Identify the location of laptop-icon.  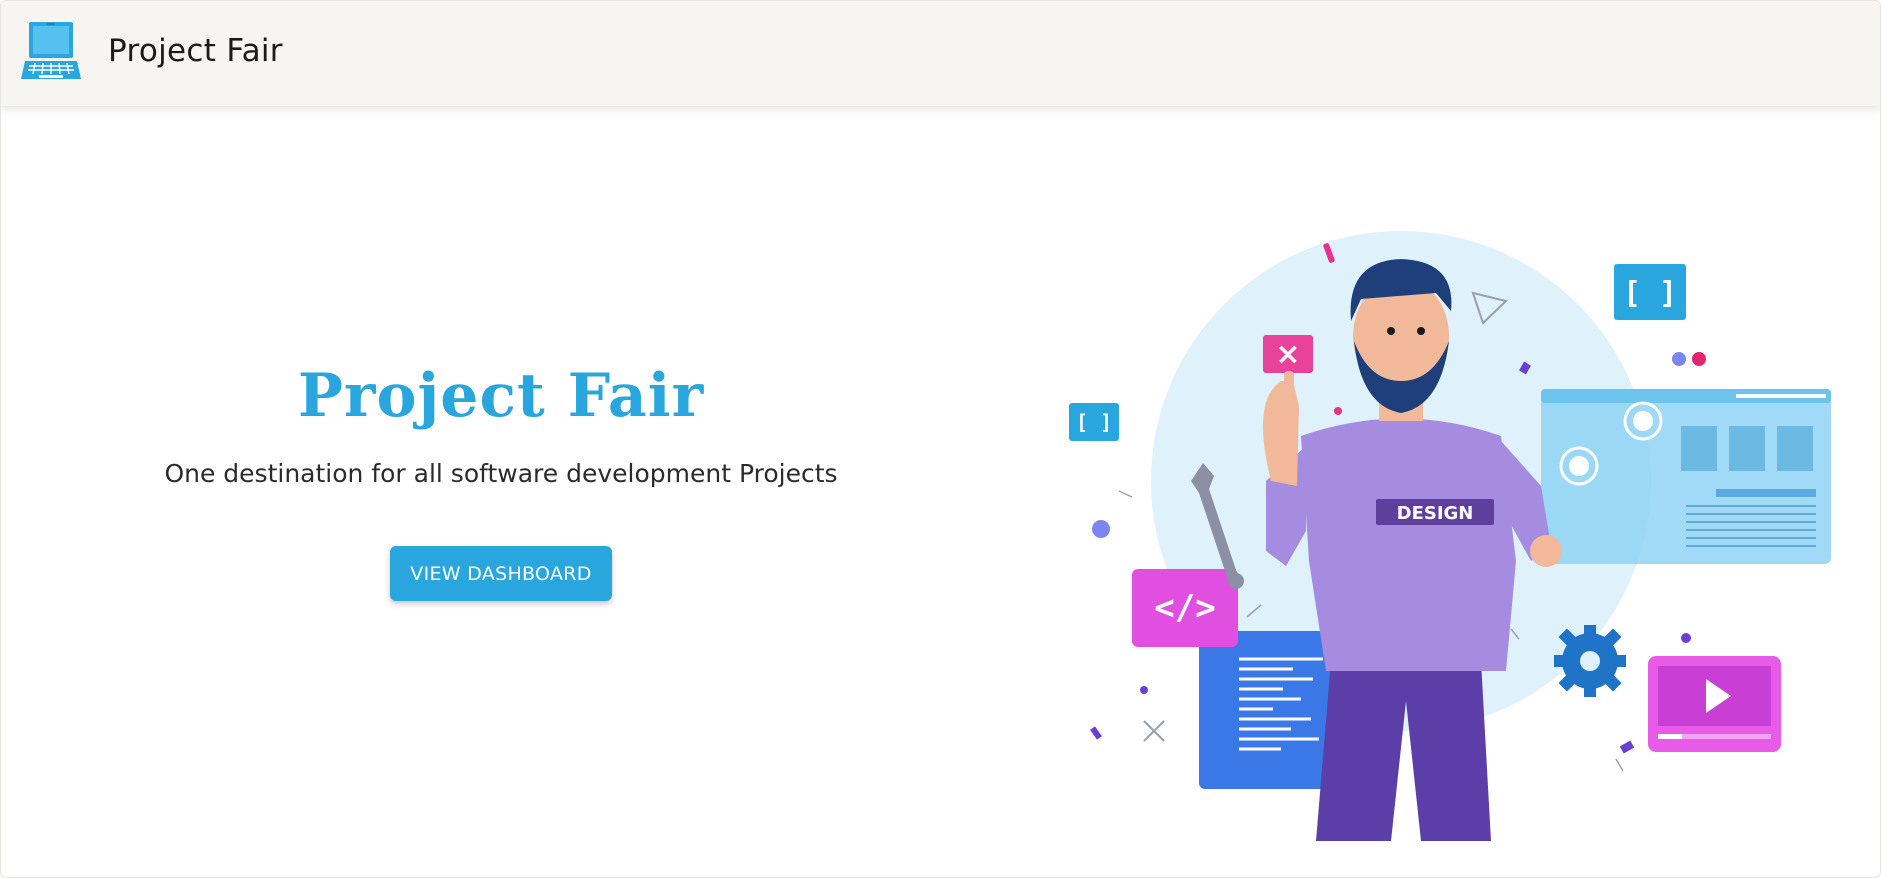
(51, 50).